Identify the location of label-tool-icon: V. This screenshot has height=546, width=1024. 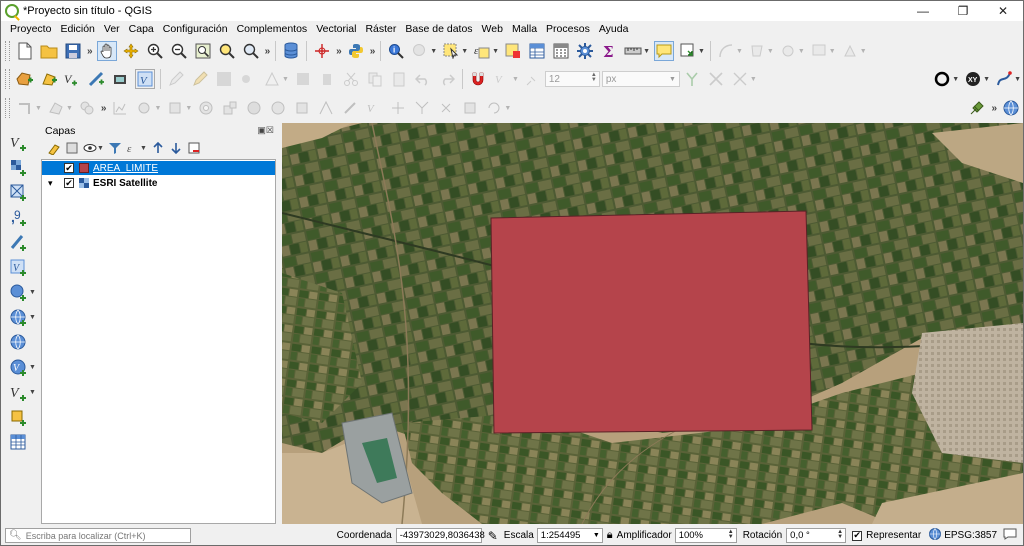
(502, 79).